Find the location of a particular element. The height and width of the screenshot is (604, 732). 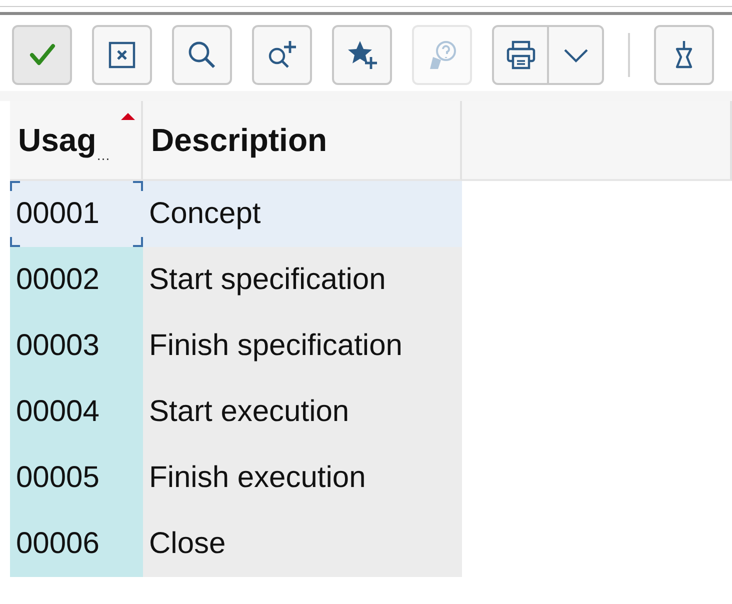

key-cell: 00005 is located at coordinates (76, 478).